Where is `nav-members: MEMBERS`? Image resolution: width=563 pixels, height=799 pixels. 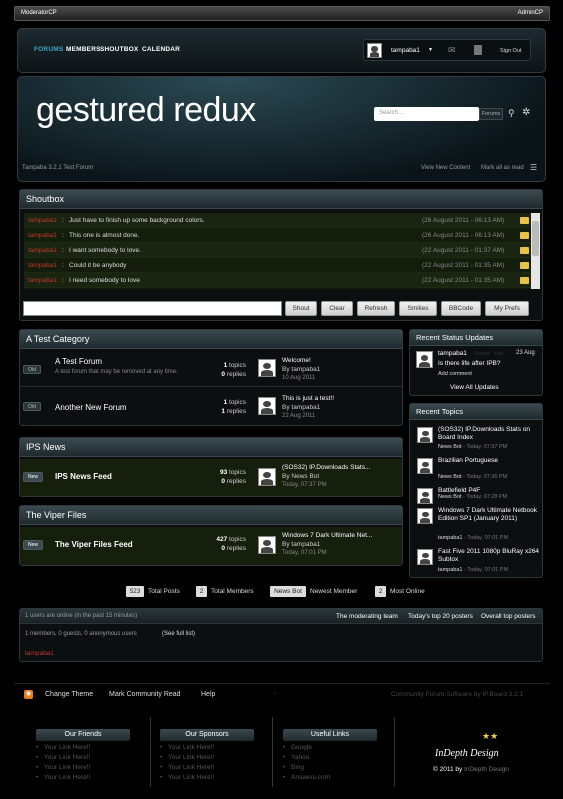 nav-members: MEMBERS is located at coordinates (83, 49).